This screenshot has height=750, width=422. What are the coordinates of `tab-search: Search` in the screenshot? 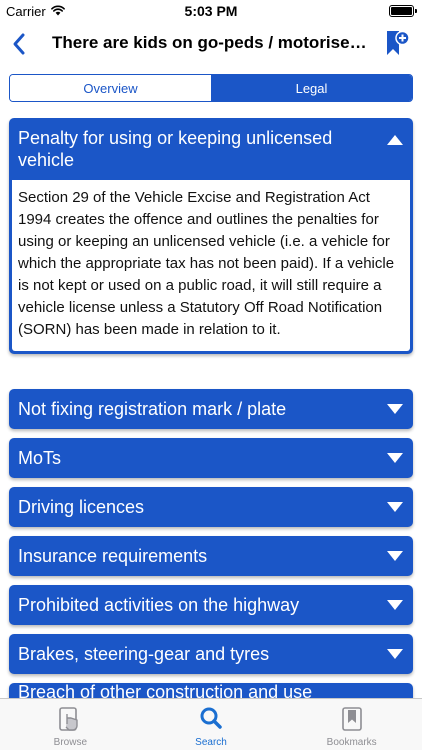 It's located at (211, 724).